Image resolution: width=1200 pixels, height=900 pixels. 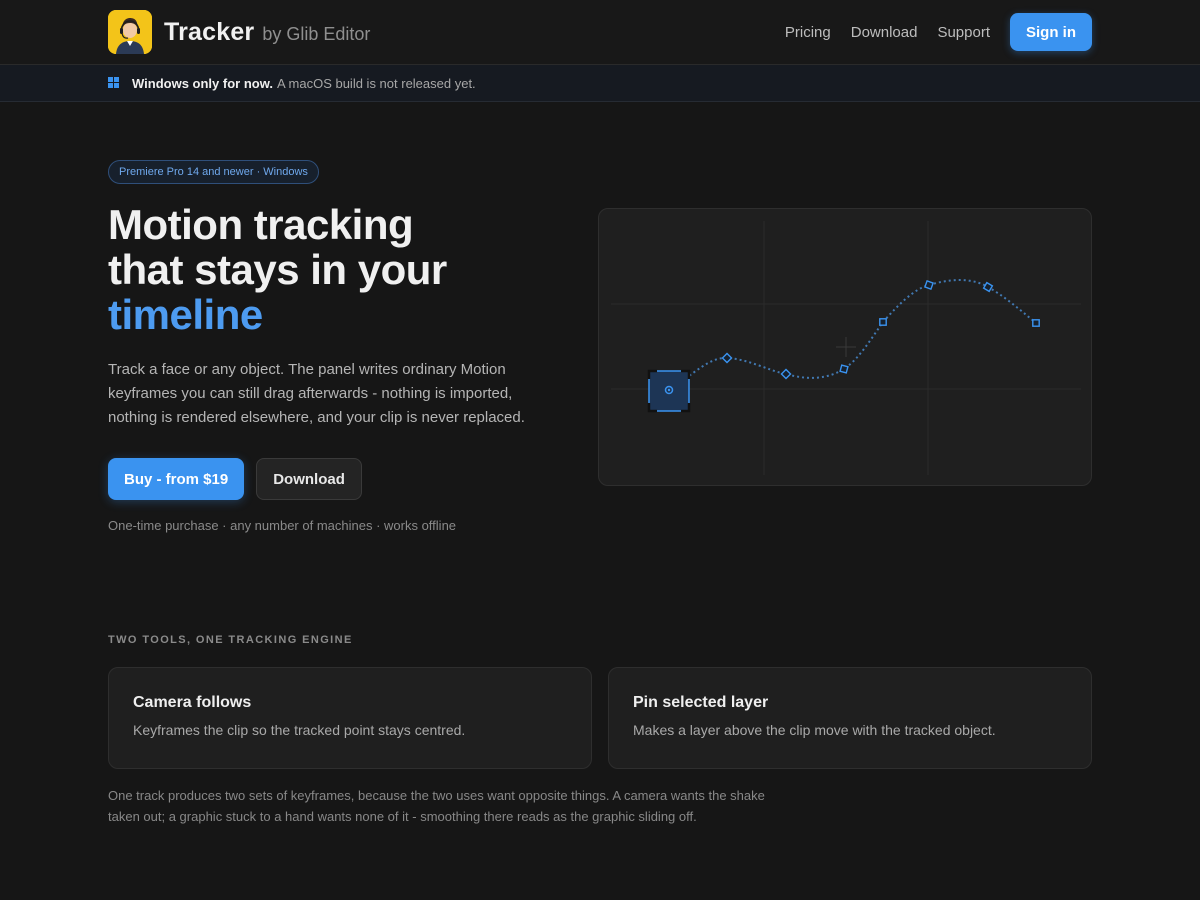 What do you see at coordinates (669, 391) in the screenshot?
I see `tracking-box` at bounding box center [669, 391].